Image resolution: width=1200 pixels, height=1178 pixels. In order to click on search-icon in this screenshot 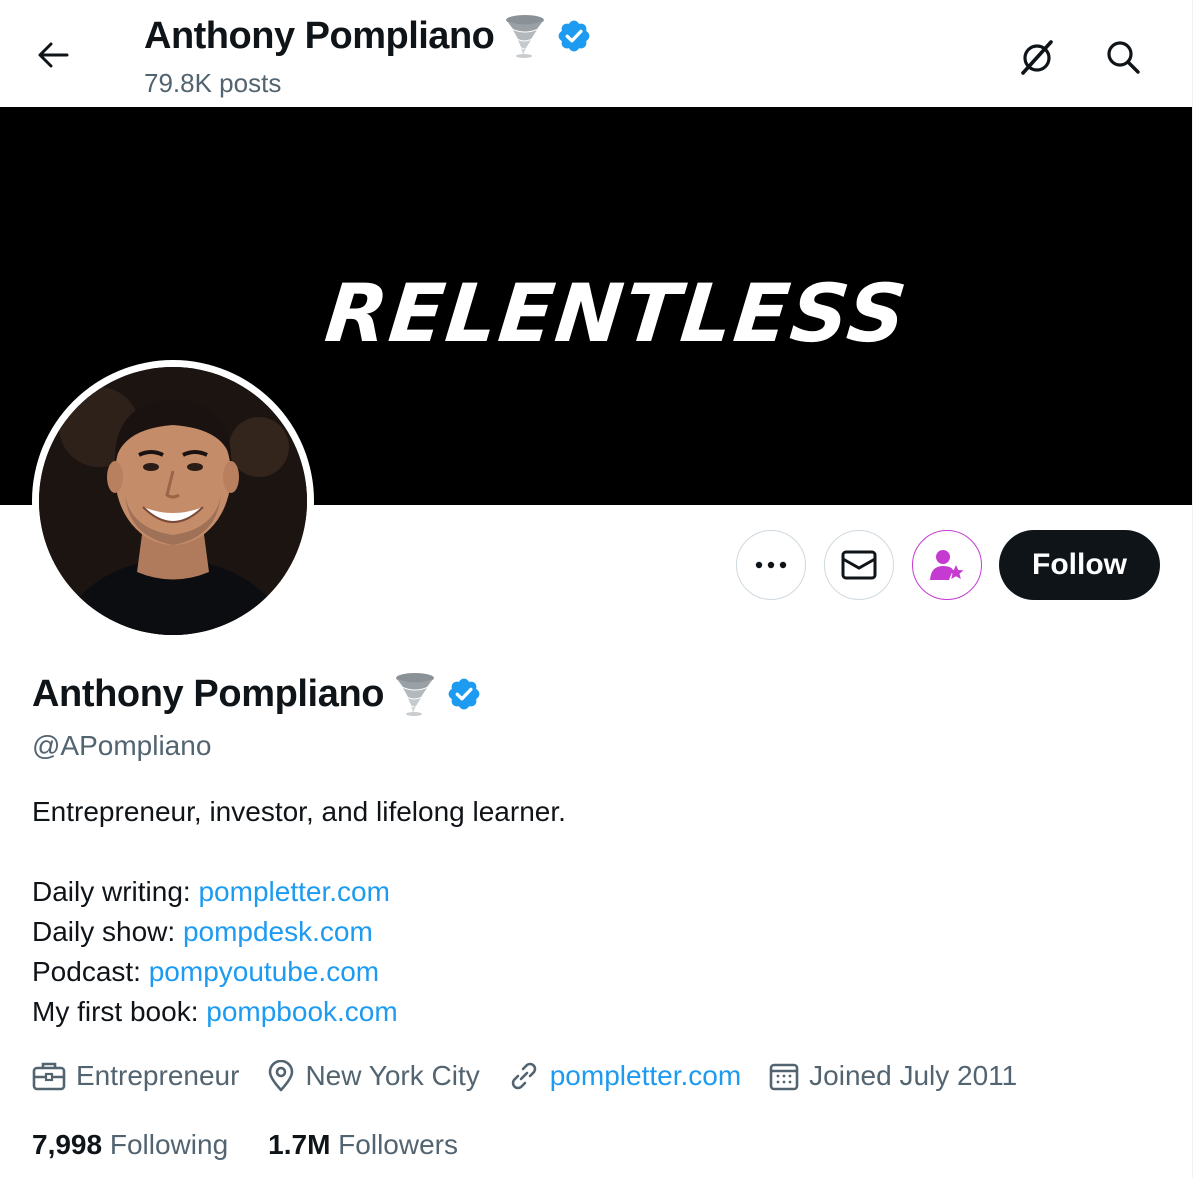, I will do `click(1123, 57)`.